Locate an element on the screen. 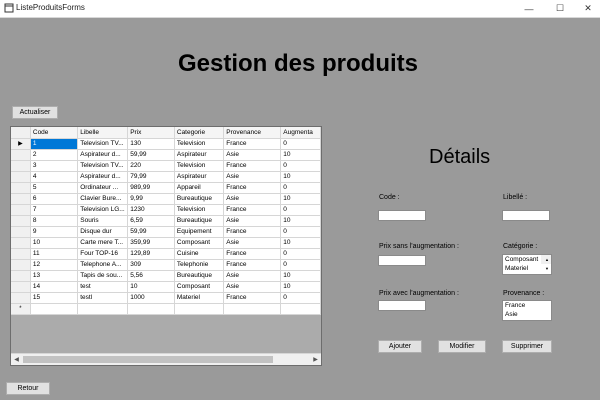  maximize-button: ☐ is located at coordinates (560, 8).